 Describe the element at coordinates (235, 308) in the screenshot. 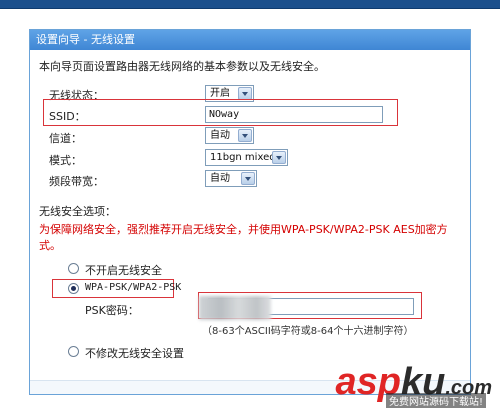

I see `redaction-blur` at that location.